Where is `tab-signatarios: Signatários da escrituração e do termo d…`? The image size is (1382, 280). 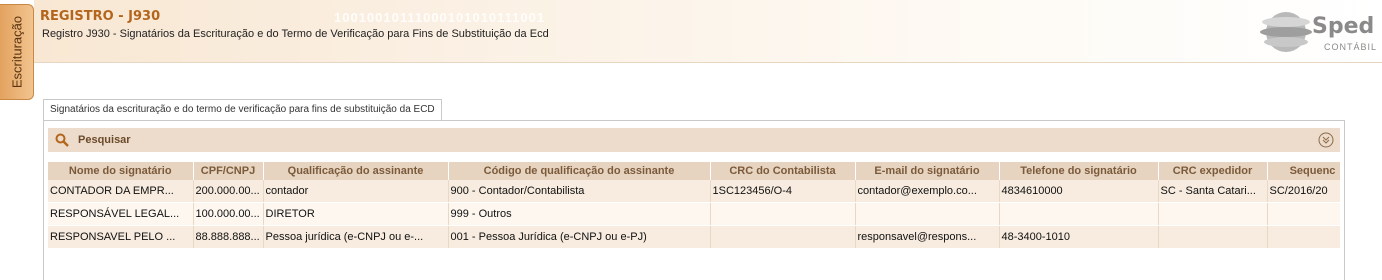 tab-signatarios: Signatários da escrituração e do termo d… is located at coordinates (242, 109).